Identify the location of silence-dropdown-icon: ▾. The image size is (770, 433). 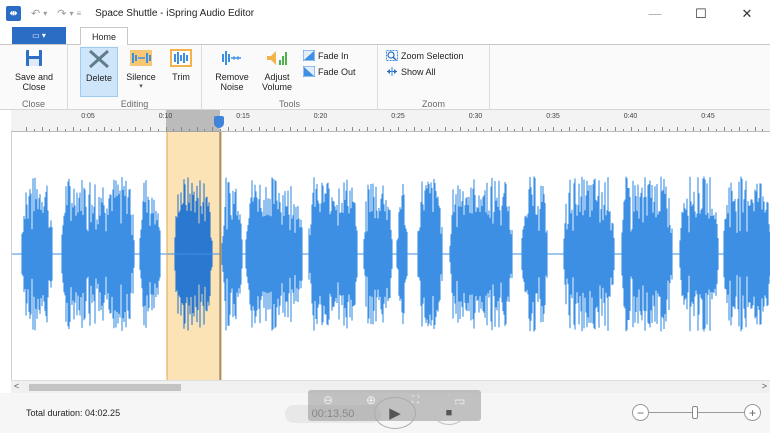
(141, 87).